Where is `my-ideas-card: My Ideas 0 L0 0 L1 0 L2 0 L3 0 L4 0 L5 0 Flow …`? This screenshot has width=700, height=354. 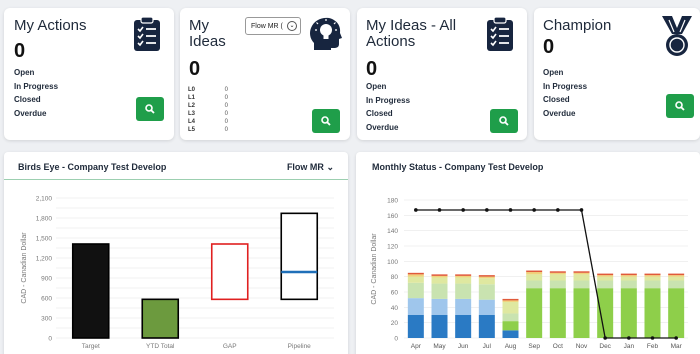
my-ideas-card: My Ideas 0 L0 0 L1 0 L2 0 L3 0 L4 0 L5 0 Flow … is located at coordinates (265, 74).